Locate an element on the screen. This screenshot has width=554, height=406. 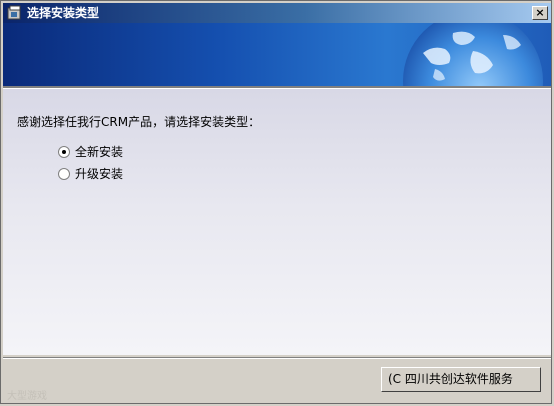
option-upgrade-install: 升级安装 is located at coordinates (90, 173).